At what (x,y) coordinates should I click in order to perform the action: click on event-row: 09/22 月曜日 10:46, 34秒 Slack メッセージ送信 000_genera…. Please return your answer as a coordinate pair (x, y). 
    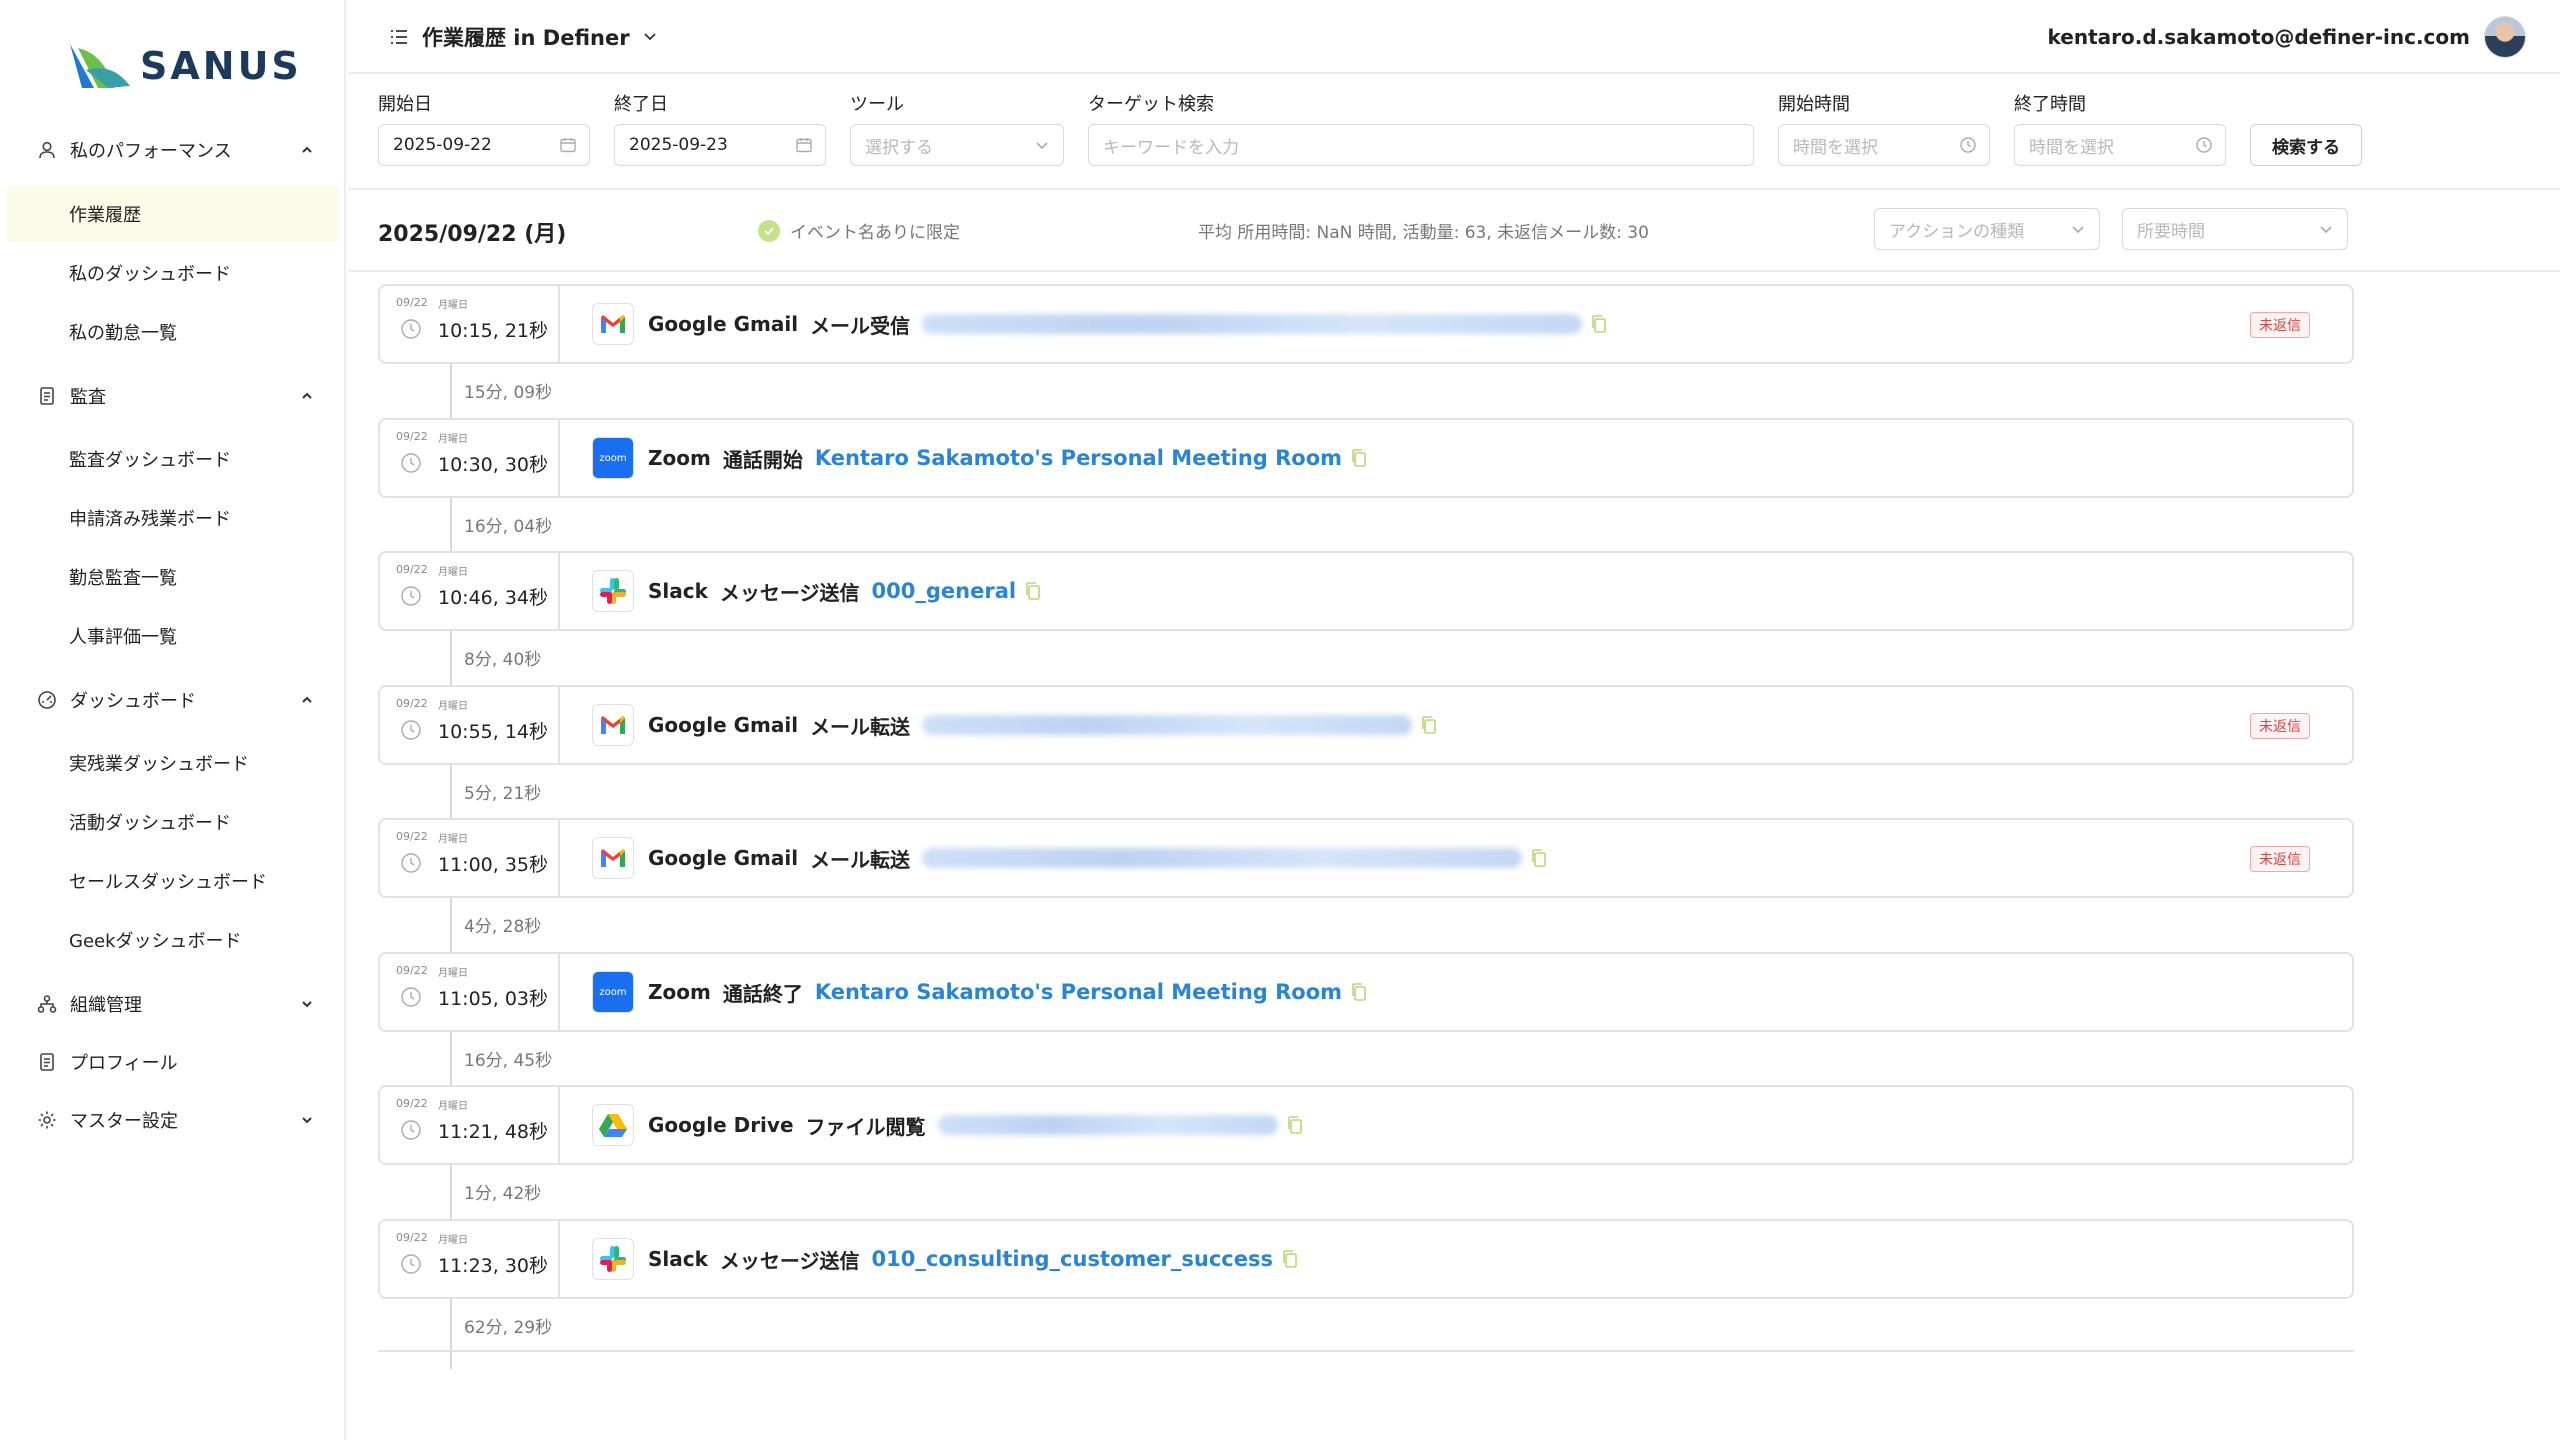
    Looking at the image, I should click on (1366, 591).